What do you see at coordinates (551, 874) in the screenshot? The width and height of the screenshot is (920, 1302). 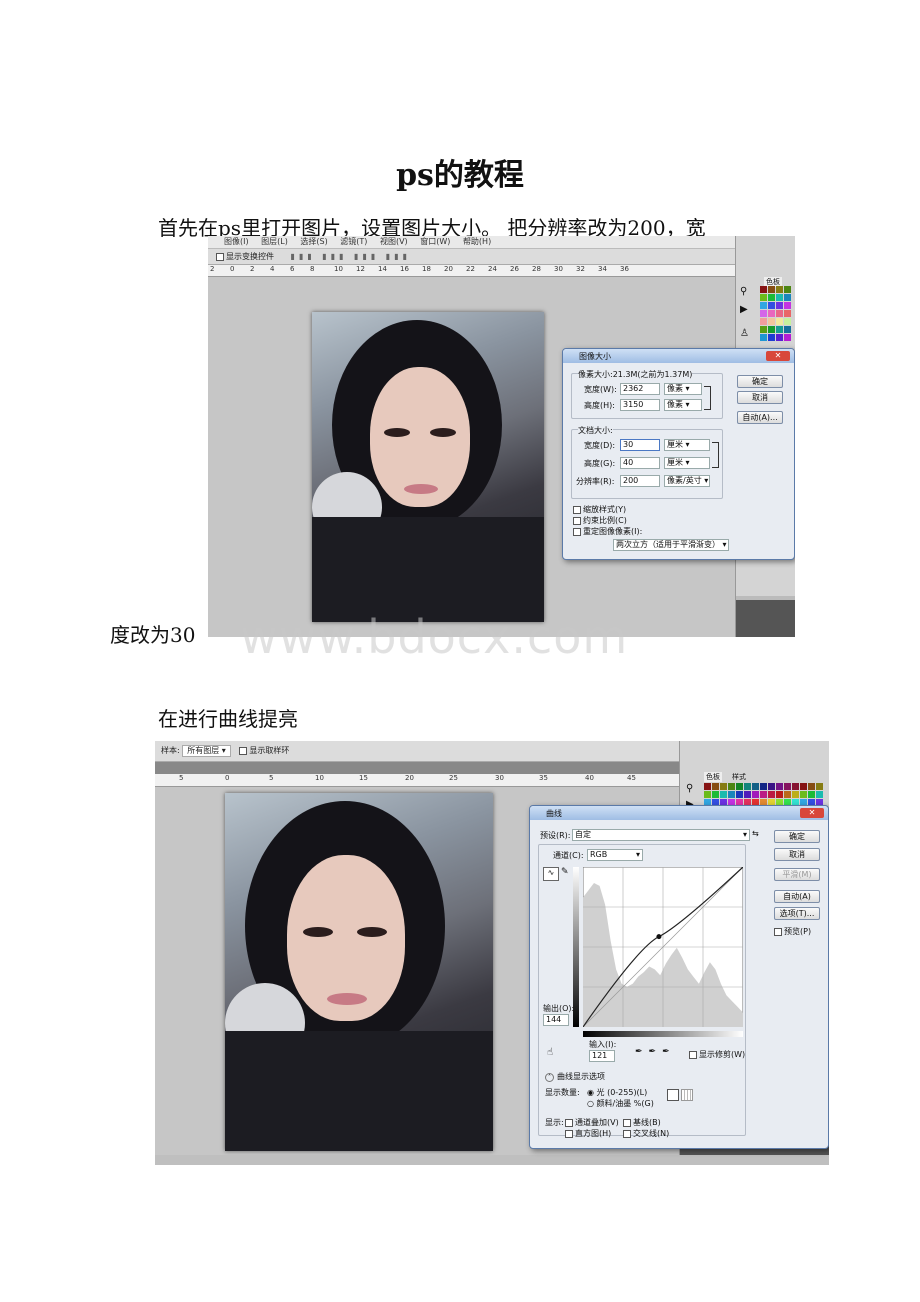 I see `curve-edit-icon: ∿` at bounding box center [551, 874].